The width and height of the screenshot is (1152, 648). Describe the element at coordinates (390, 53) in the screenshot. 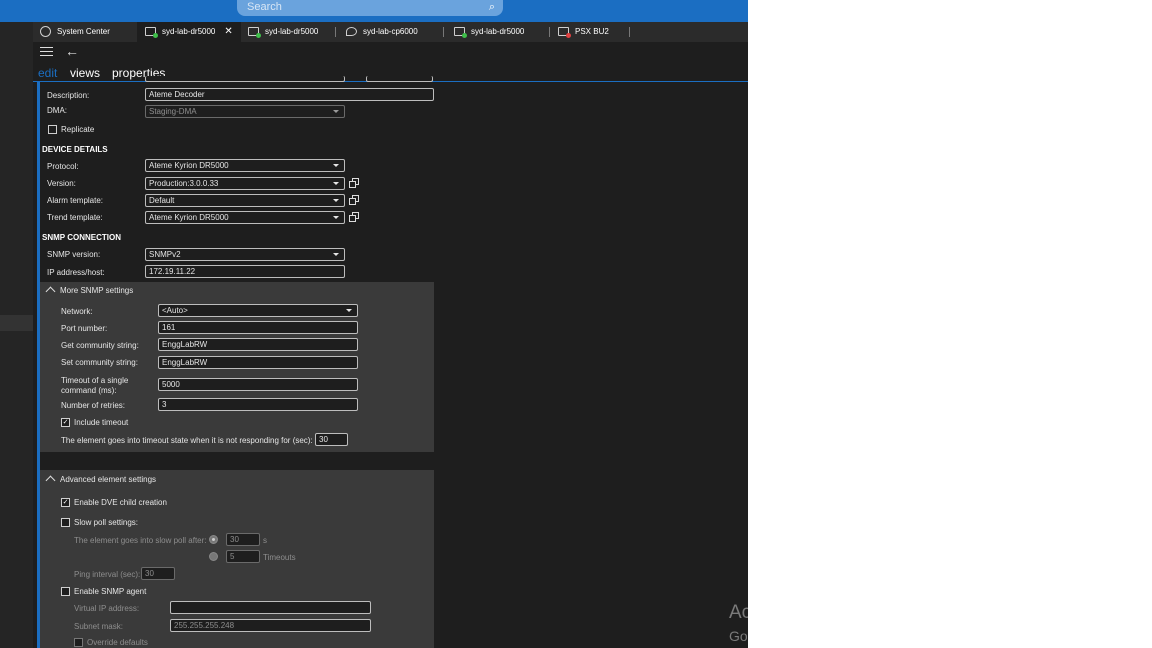

I see `toolbar: ←` at that location.